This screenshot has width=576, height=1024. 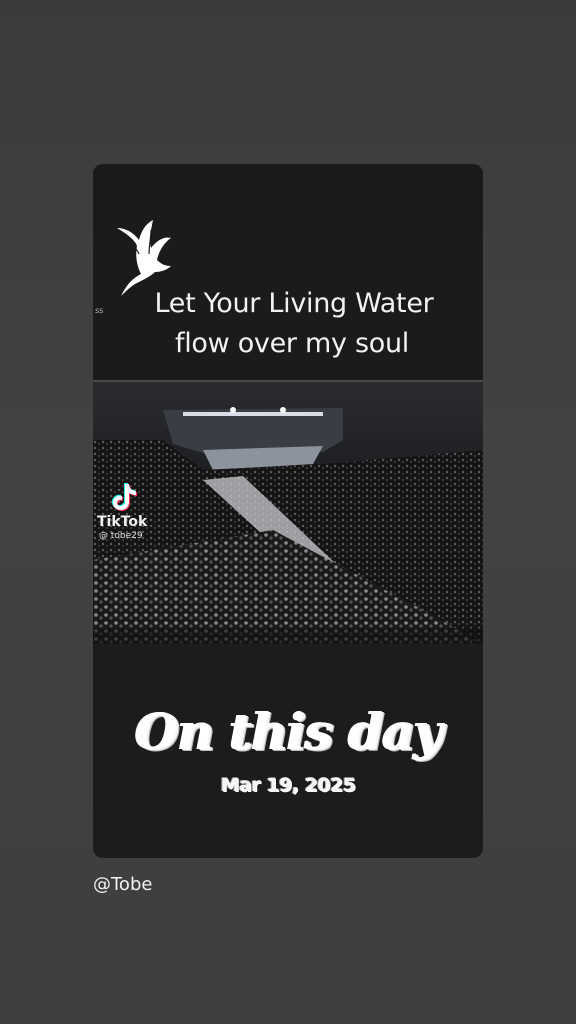 I want to click on memory-date: Mar 19, 2025, so click(x=288, y=785).